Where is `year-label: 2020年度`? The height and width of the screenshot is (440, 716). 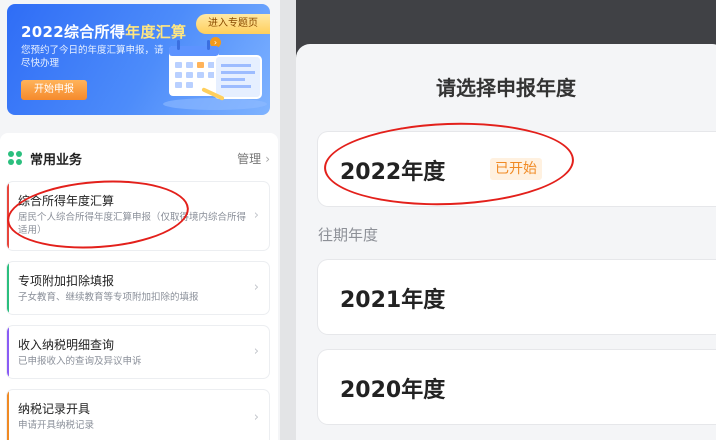
year-label: 2020年度 is located at coordinates (393, 390).